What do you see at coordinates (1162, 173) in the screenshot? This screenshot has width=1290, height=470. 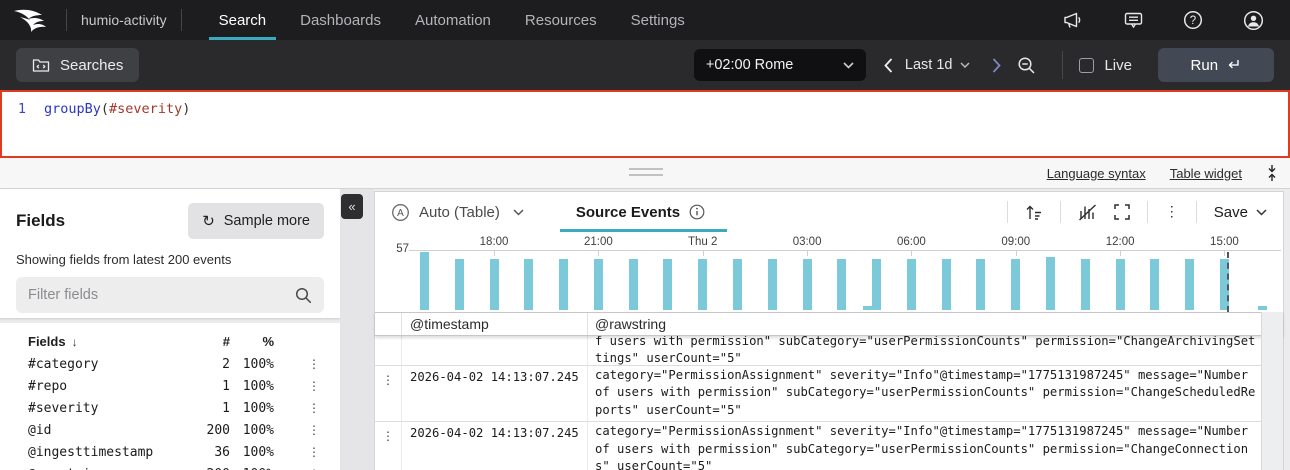 I see `editor-footer-links: Language syntax Table widget` at bounding box center [1162, 173].